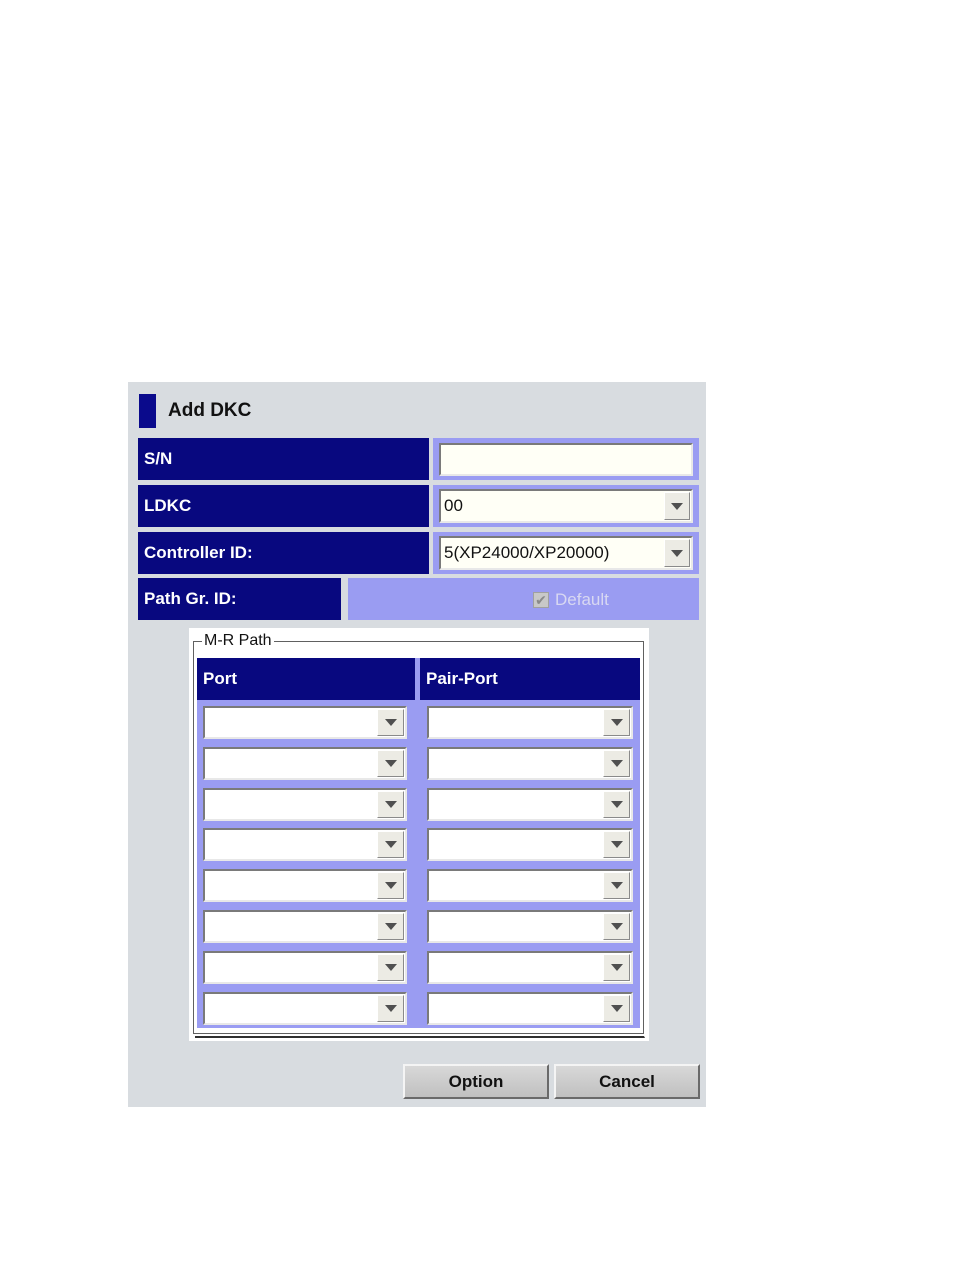  What do you see at coordinates (453, 505) in the screenshot?
I see `ldkc-select-value: 00` at bounding box center [453, 505].